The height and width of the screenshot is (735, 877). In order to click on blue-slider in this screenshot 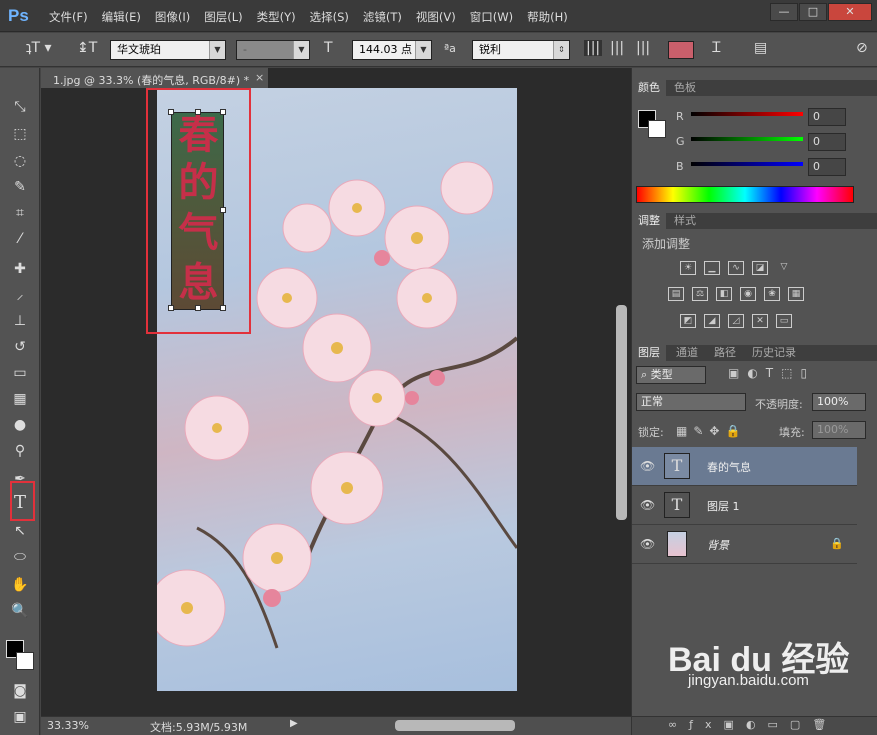, I will do `click(747, 164)`.